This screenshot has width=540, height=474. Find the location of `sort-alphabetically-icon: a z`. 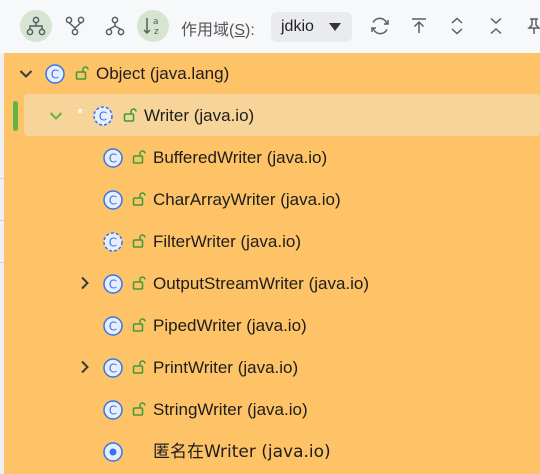

sort-alphabetically-icon: a z is located at coordinates (151, 27).